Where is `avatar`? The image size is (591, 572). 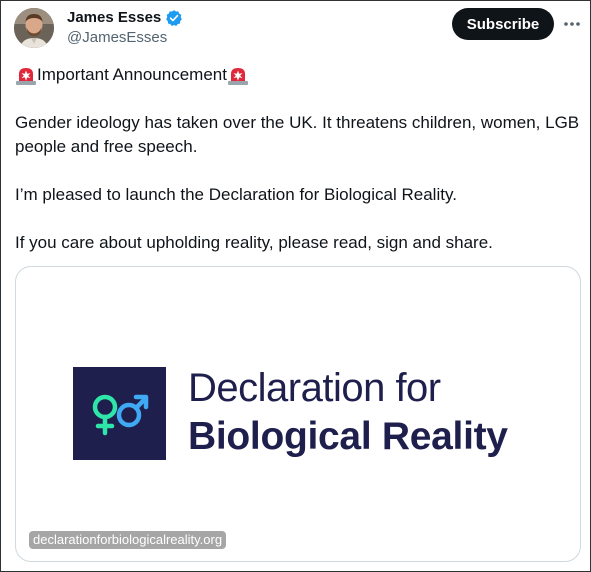
avatar is located at coordinates (34, 28).